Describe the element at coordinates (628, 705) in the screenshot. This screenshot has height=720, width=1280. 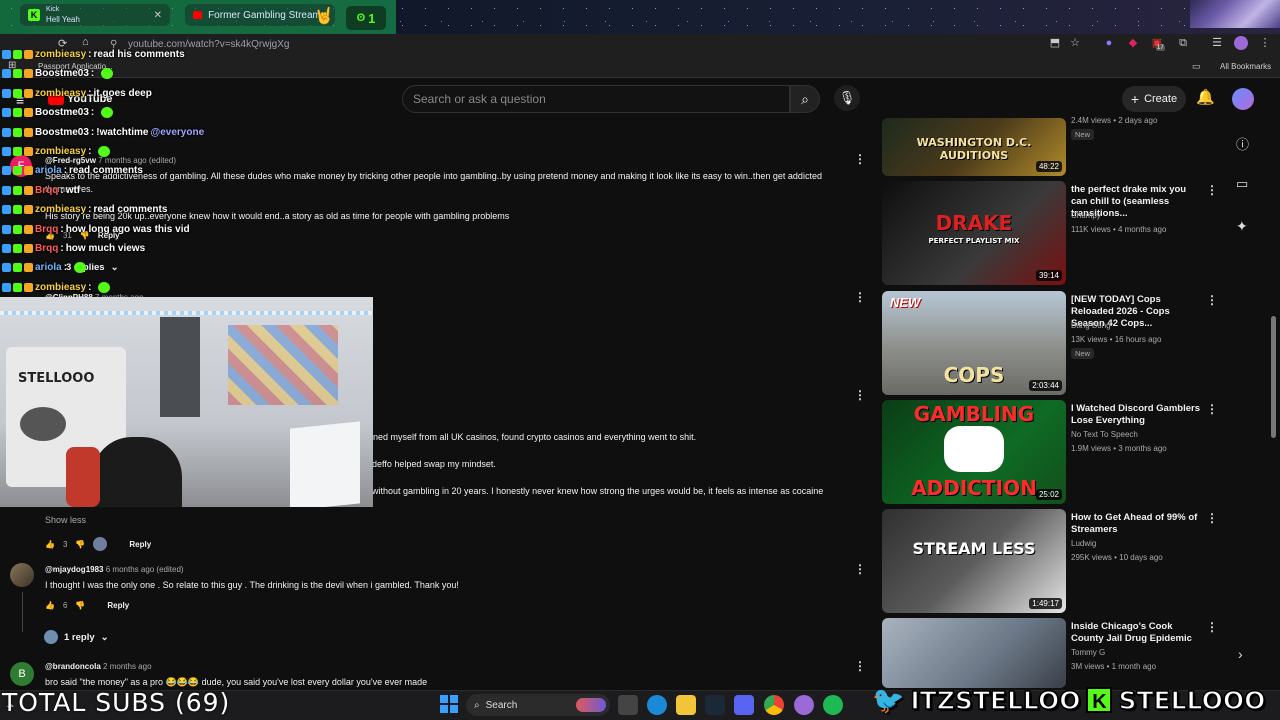
I see `settings-app-icon` at that location.